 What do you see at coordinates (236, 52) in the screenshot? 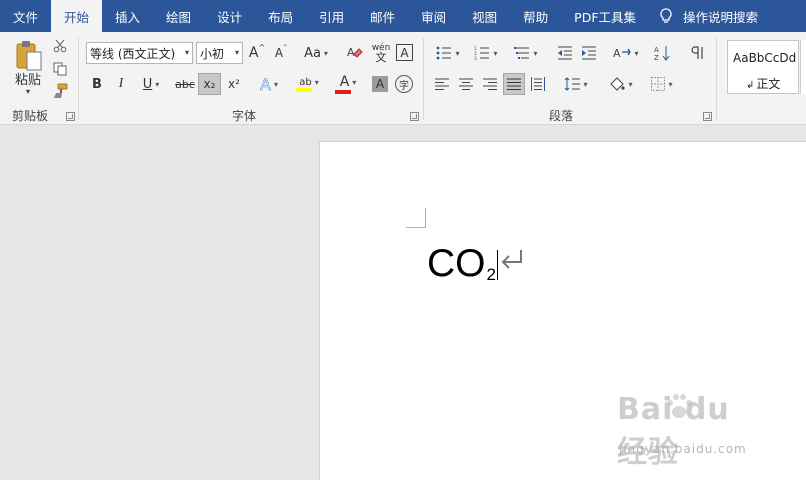
I see `chevron-down-icon: ▾` at bounding box center [236, 52].